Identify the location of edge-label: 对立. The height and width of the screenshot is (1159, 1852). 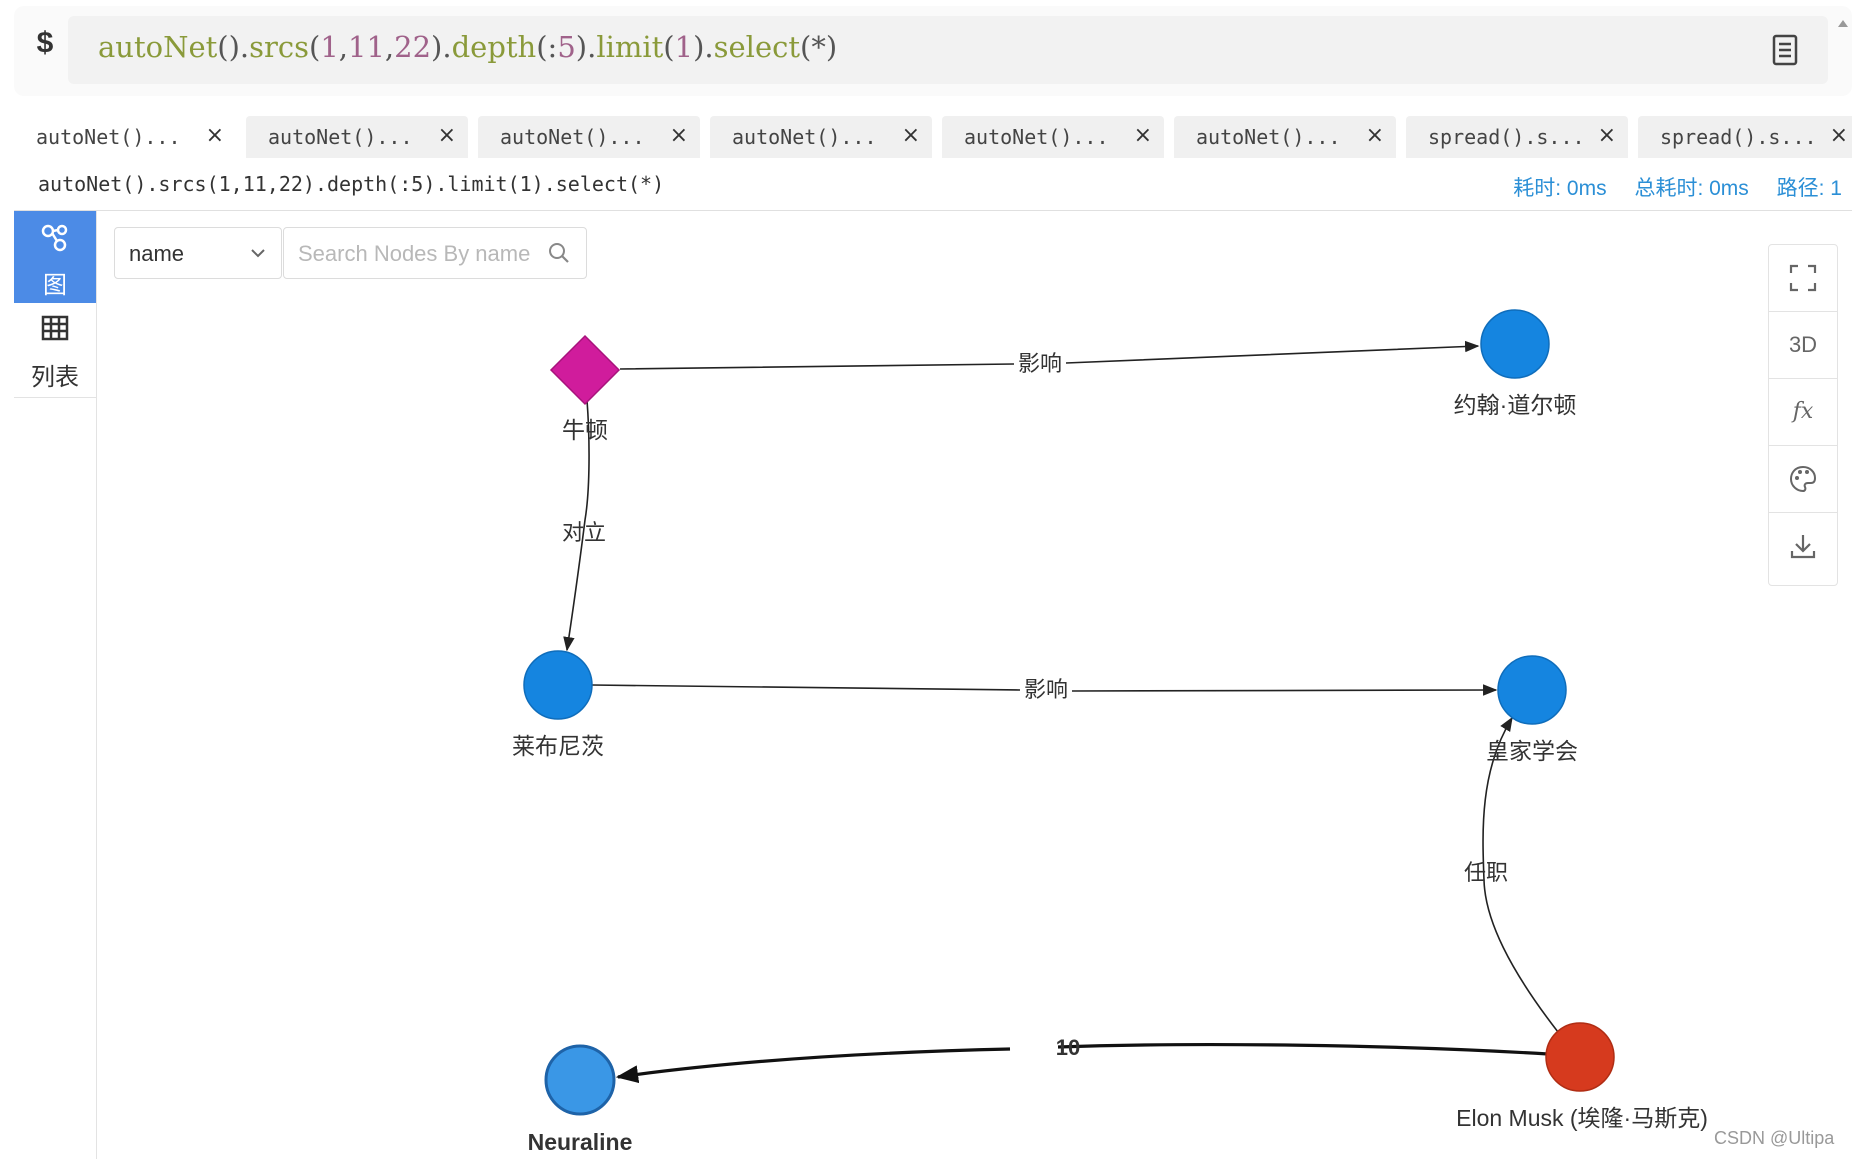
(584, 532).